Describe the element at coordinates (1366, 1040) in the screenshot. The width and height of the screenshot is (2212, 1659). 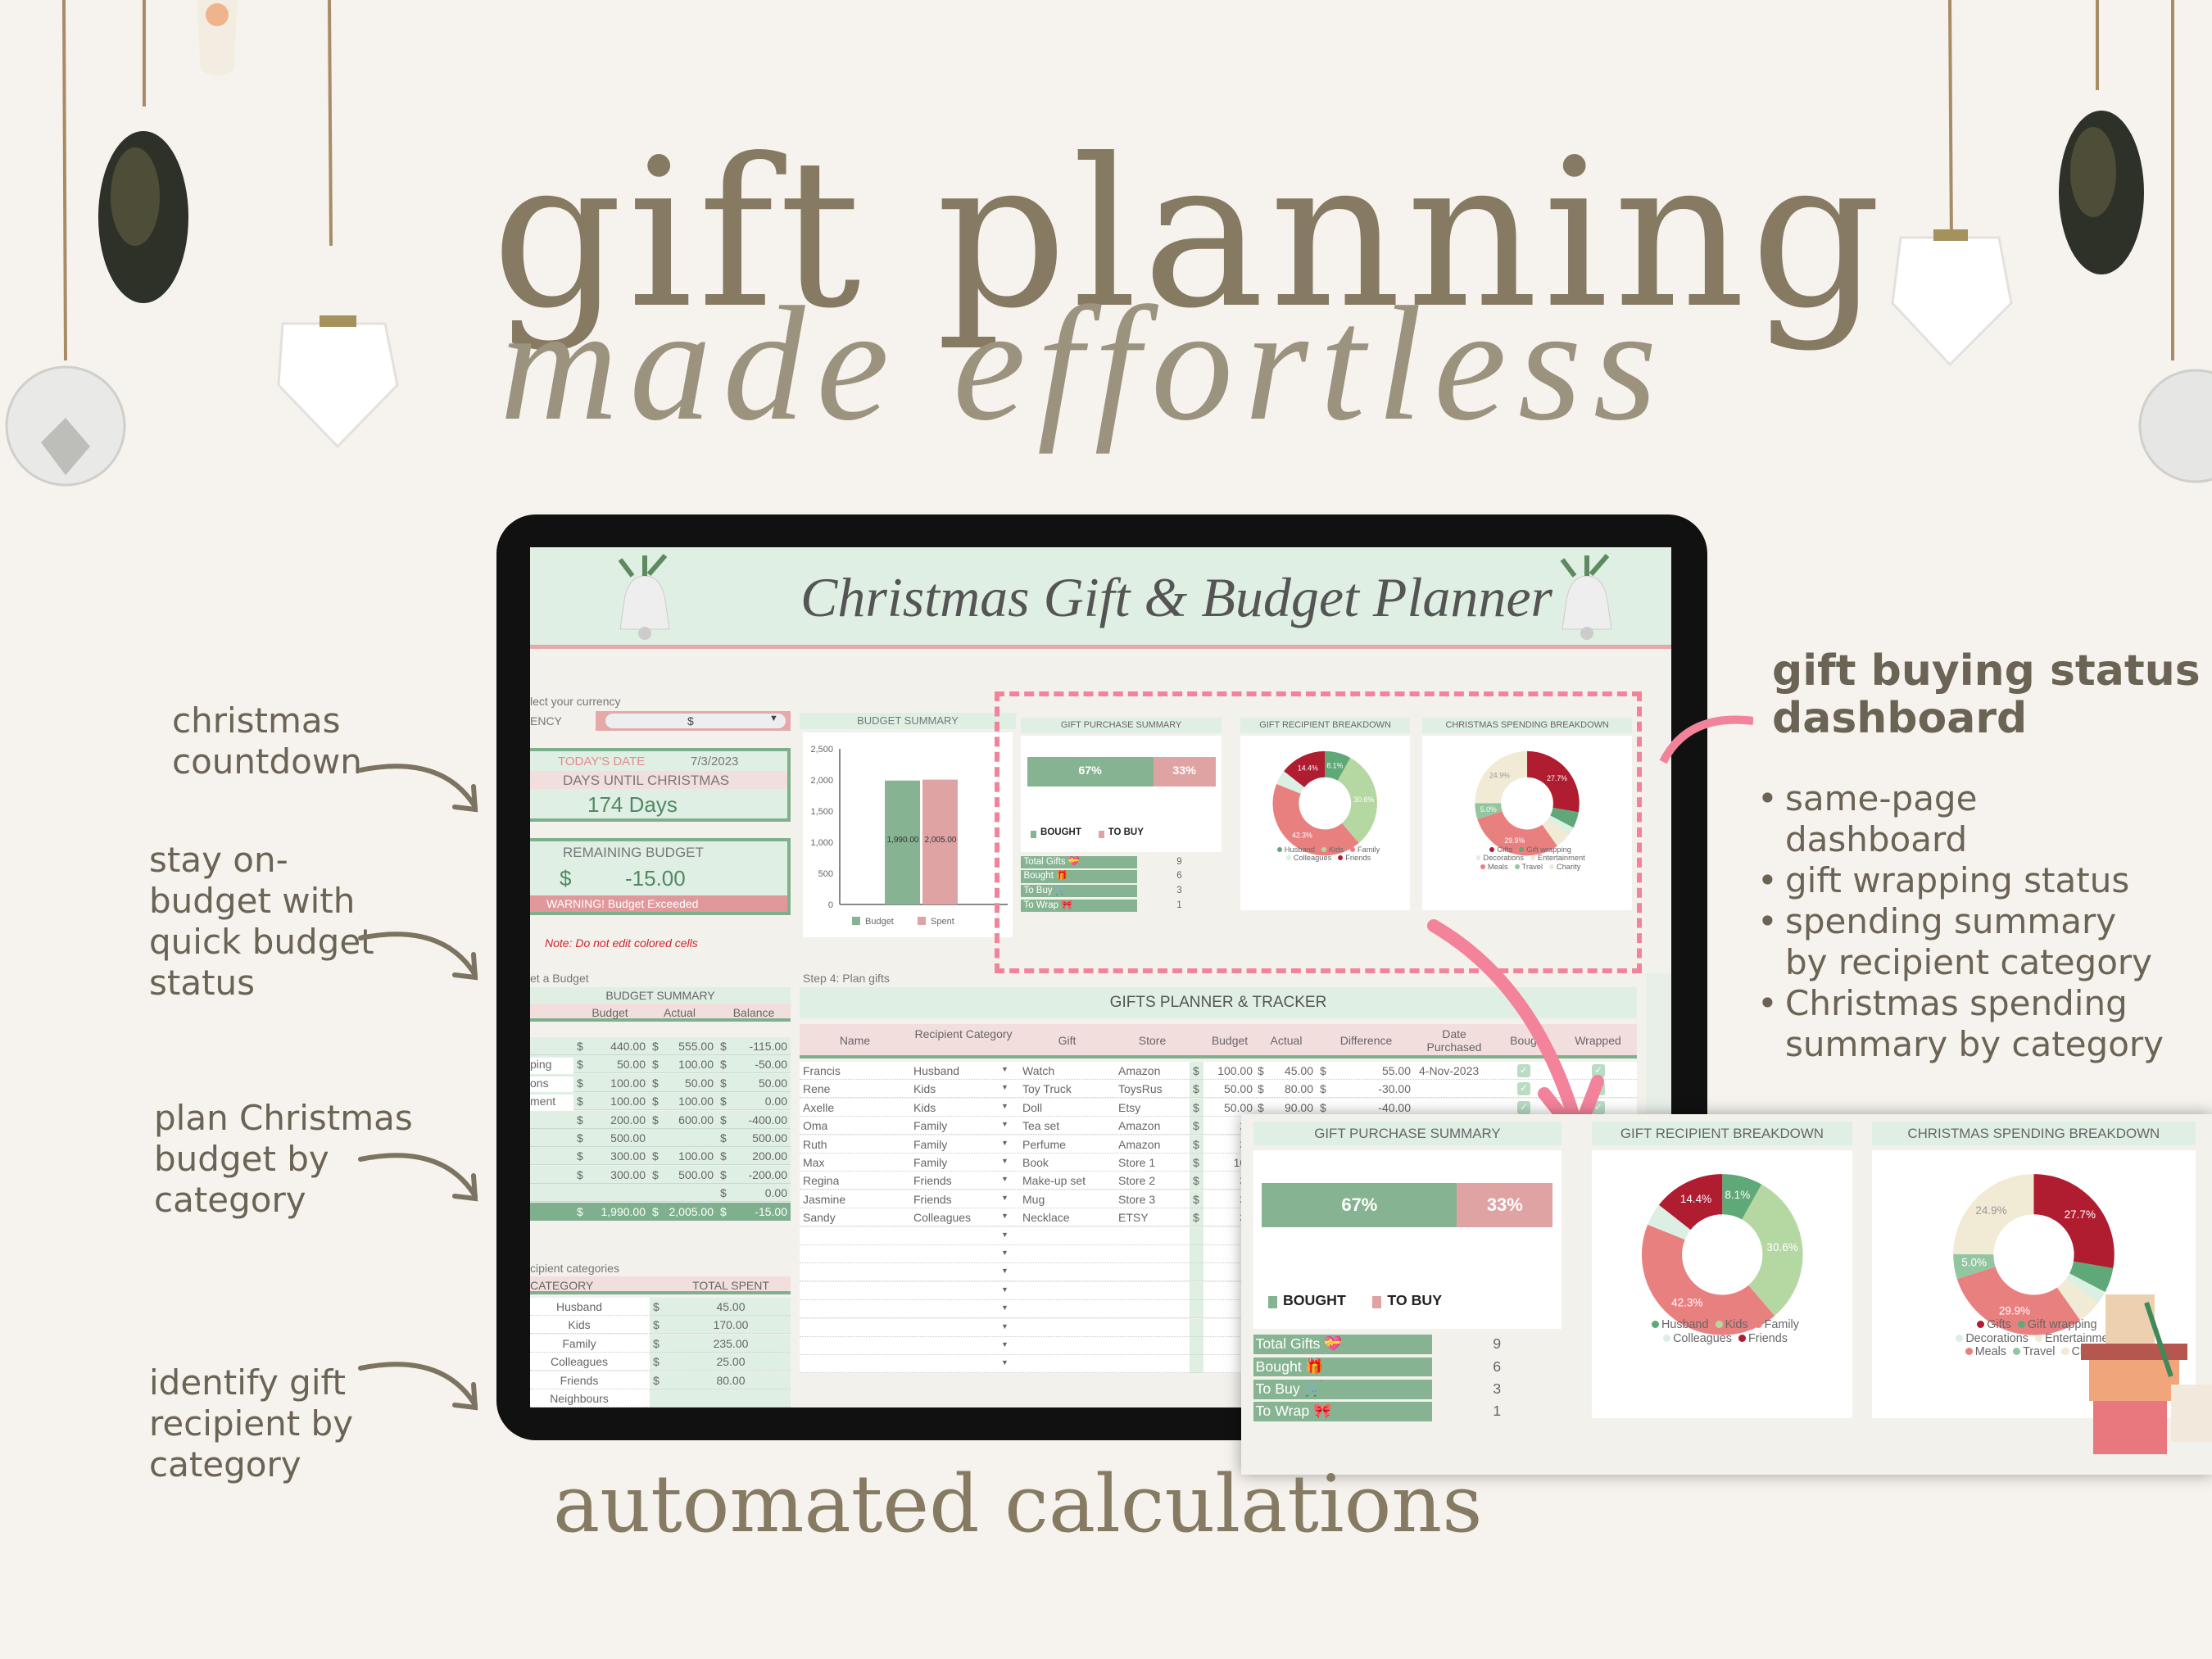
I see `column-header: Difference` at that location.